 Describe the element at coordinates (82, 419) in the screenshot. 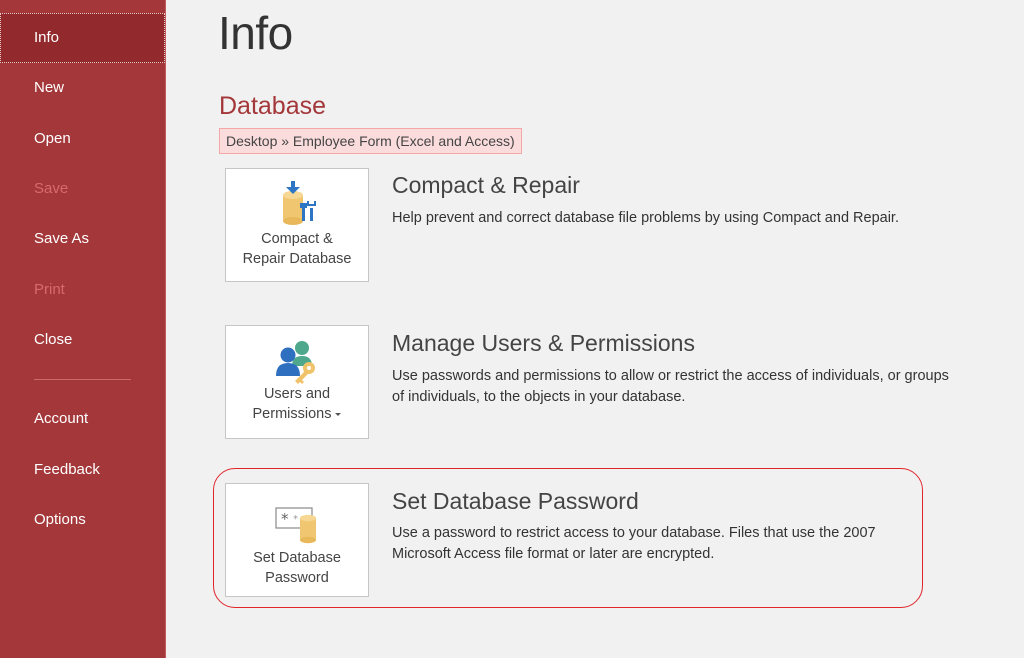

I see `nav-item-account: Account` at that location.